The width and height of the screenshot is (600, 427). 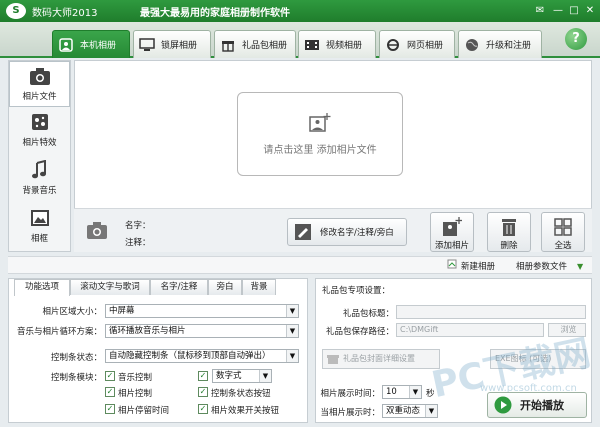 What do you see at coordinates (368, 314) in the screenshot?
I see `gift-title-label: 礼品包标题：` at bounding box center [368, 314].